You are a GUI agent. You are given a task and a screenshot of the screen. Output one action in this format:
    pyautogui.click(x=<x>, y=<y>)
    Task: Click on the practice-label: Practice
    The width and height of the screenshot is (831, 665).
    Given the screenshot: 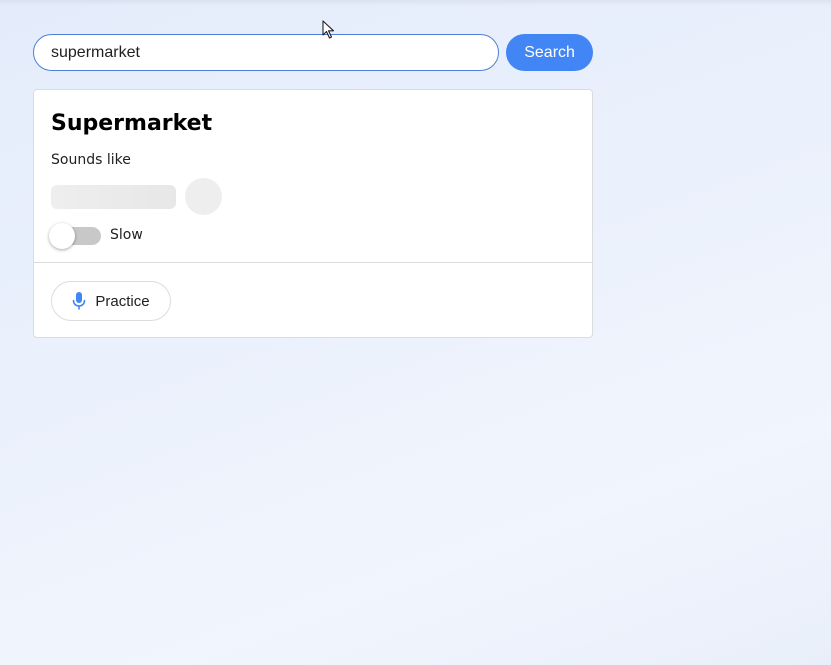 What is the action you would take?
    pyautogui.click(x=122, y=301)
    